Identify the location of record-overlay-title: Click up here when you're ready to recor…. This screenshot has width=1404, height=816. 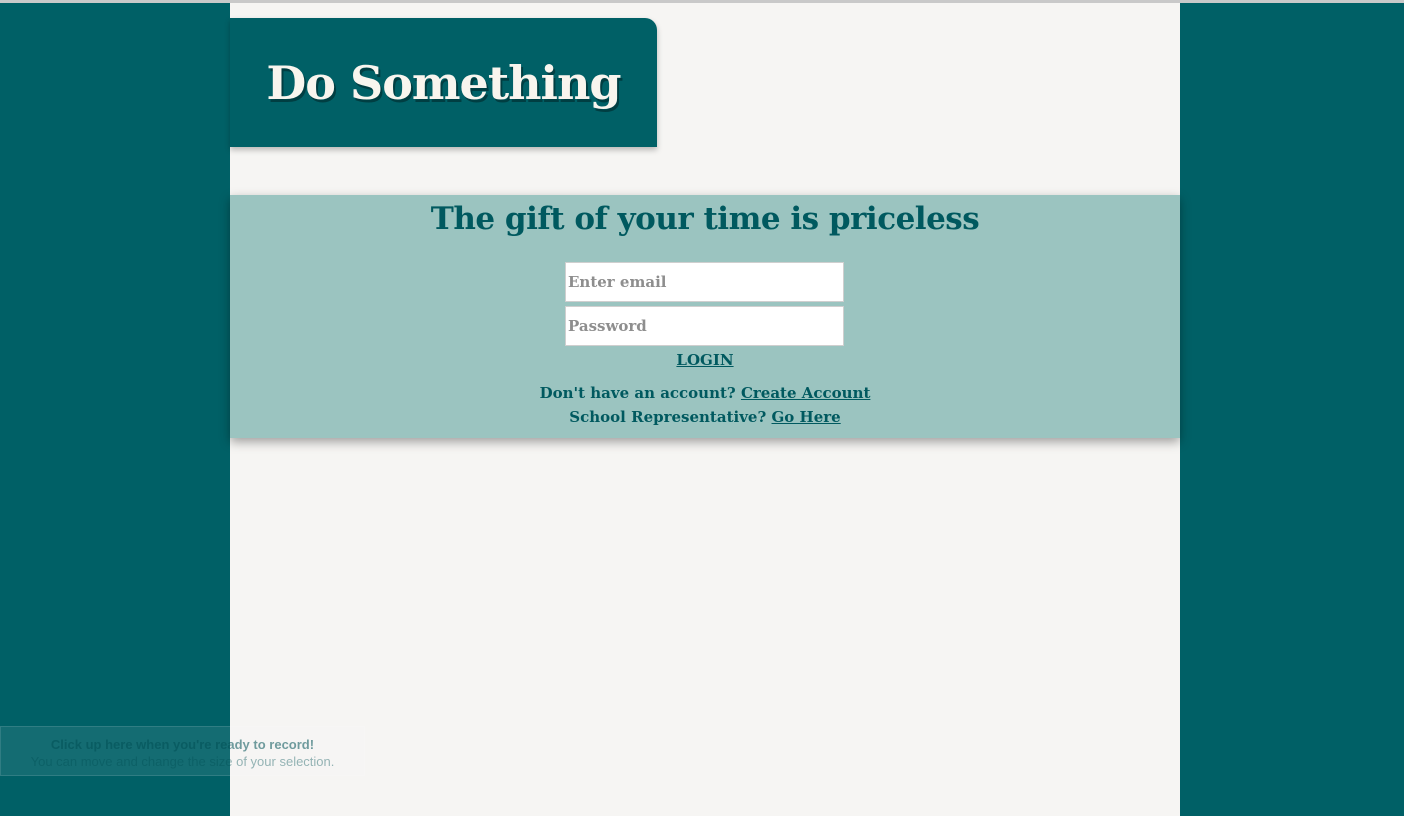
(182, 744).